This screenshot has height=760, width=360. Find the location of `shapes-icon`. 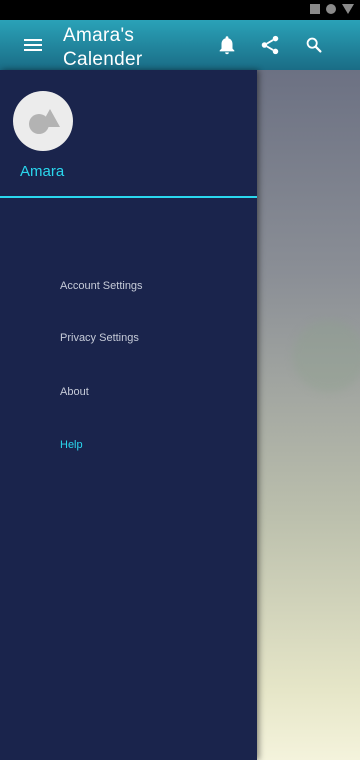

shapes-icon is located at coordinates (44, 121).